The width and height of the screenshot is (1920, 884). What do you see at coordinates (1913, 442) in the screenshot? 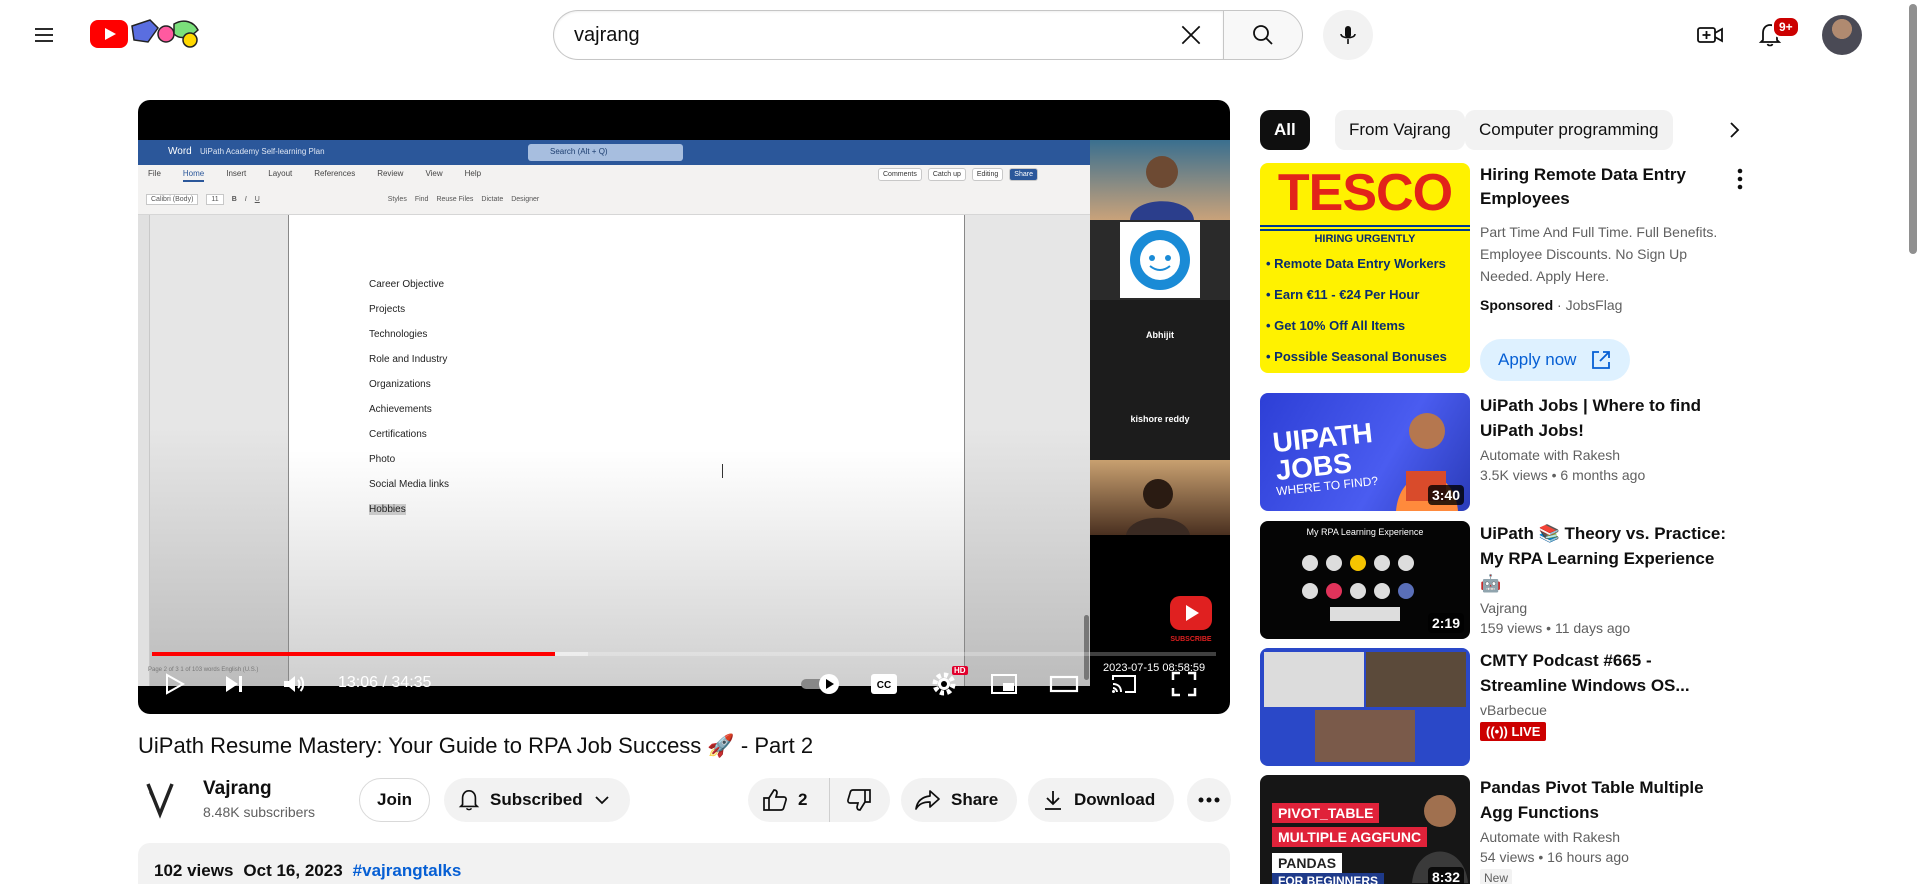
I see `page-scrollbar` at bounding box center [1913, 442].